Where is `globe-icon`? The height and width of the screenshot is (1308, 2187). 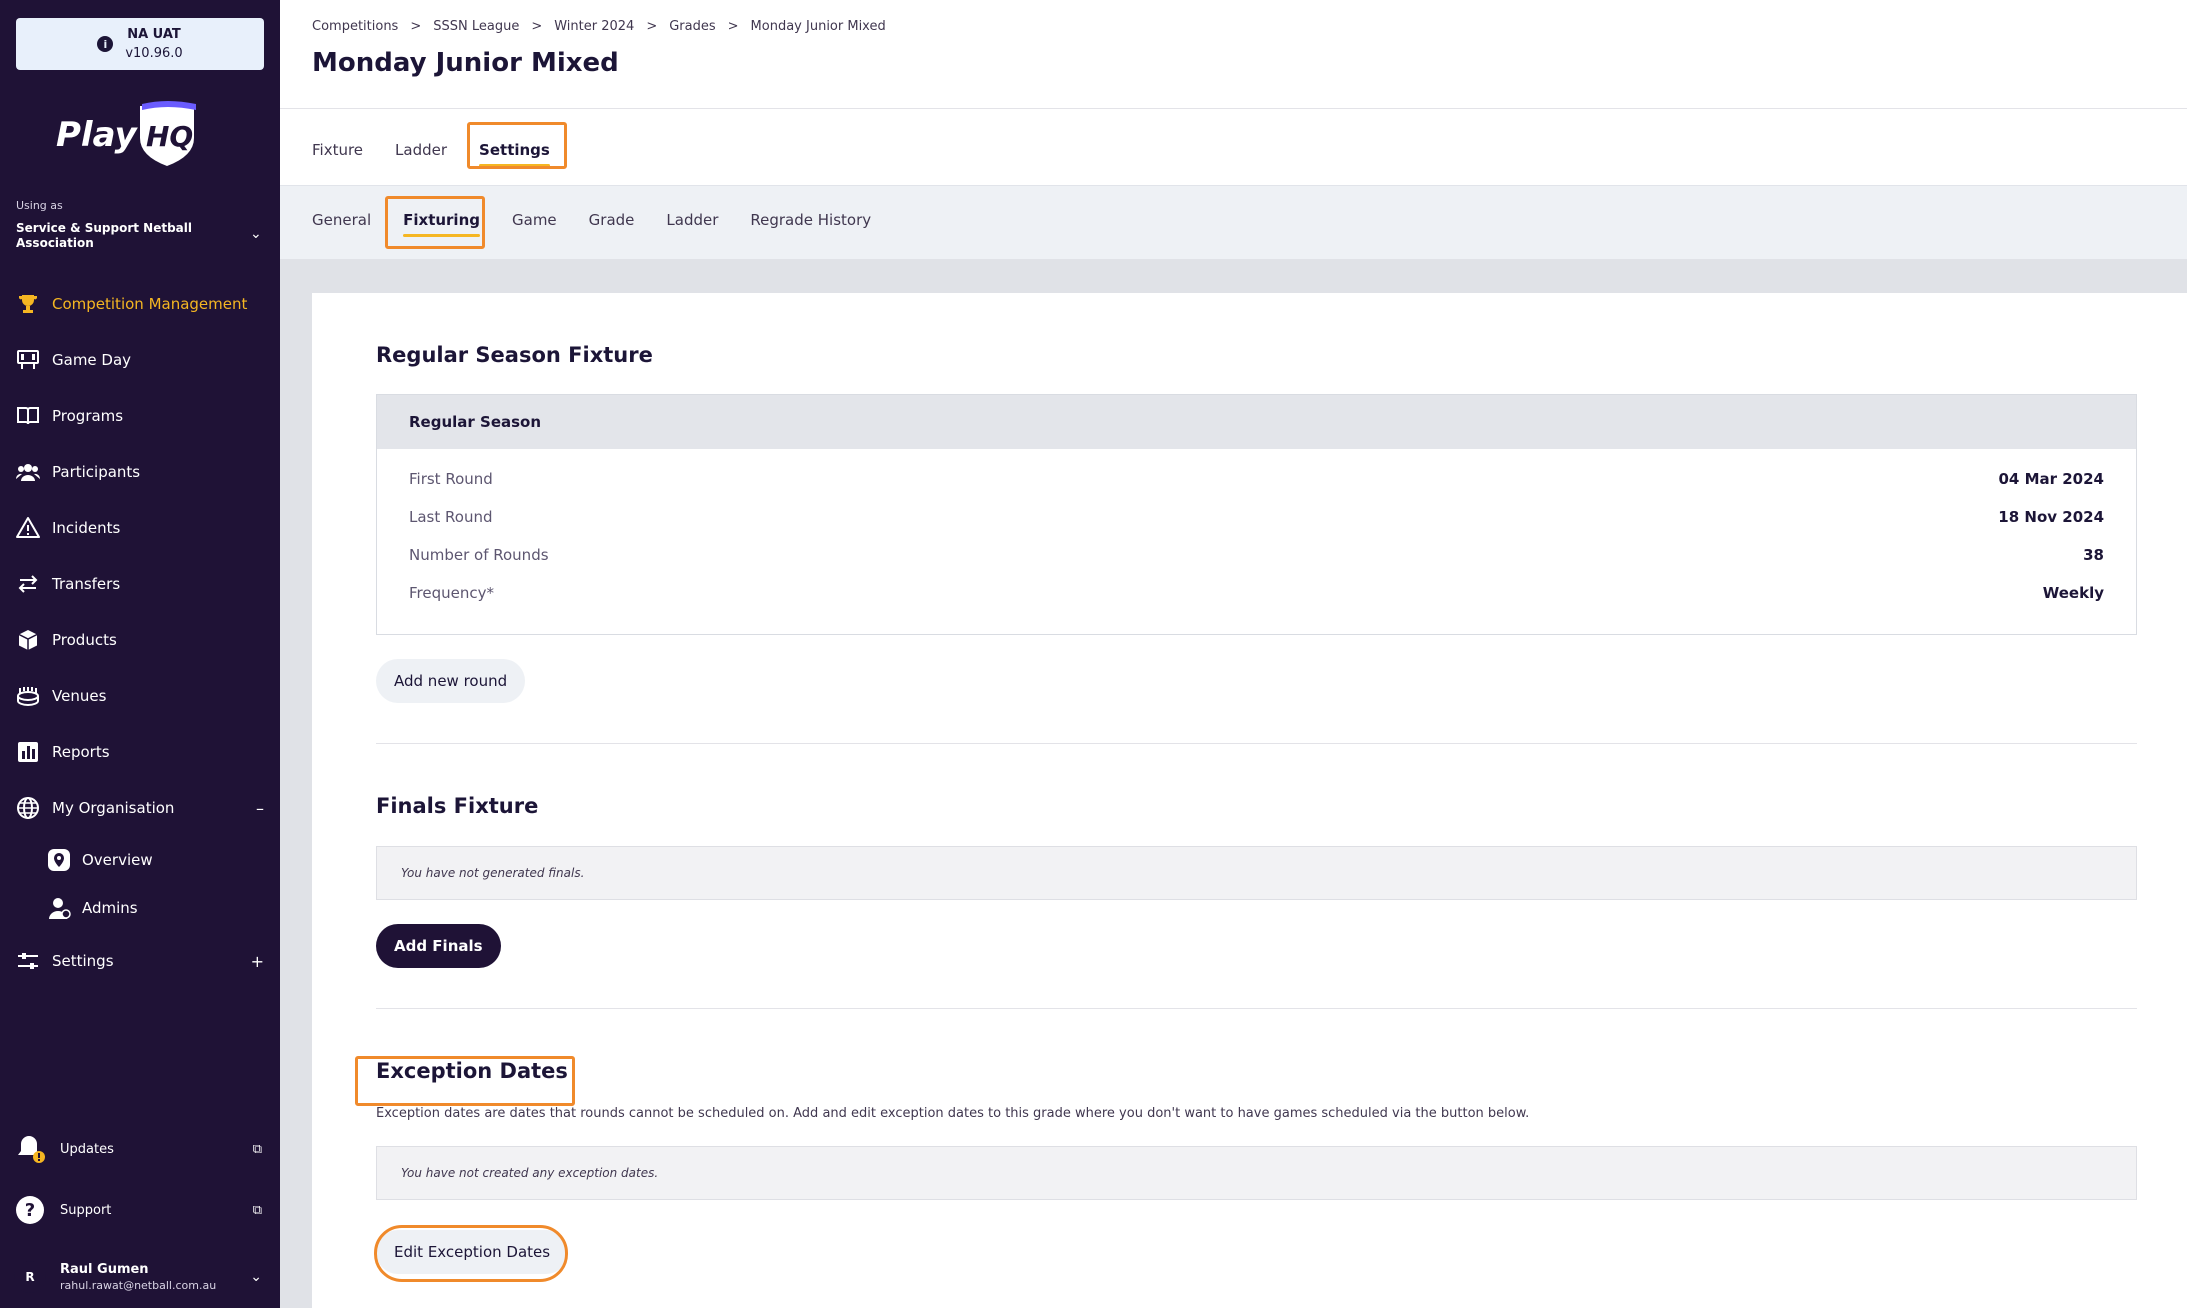
globe-icon is located at coordinates (28, 808).